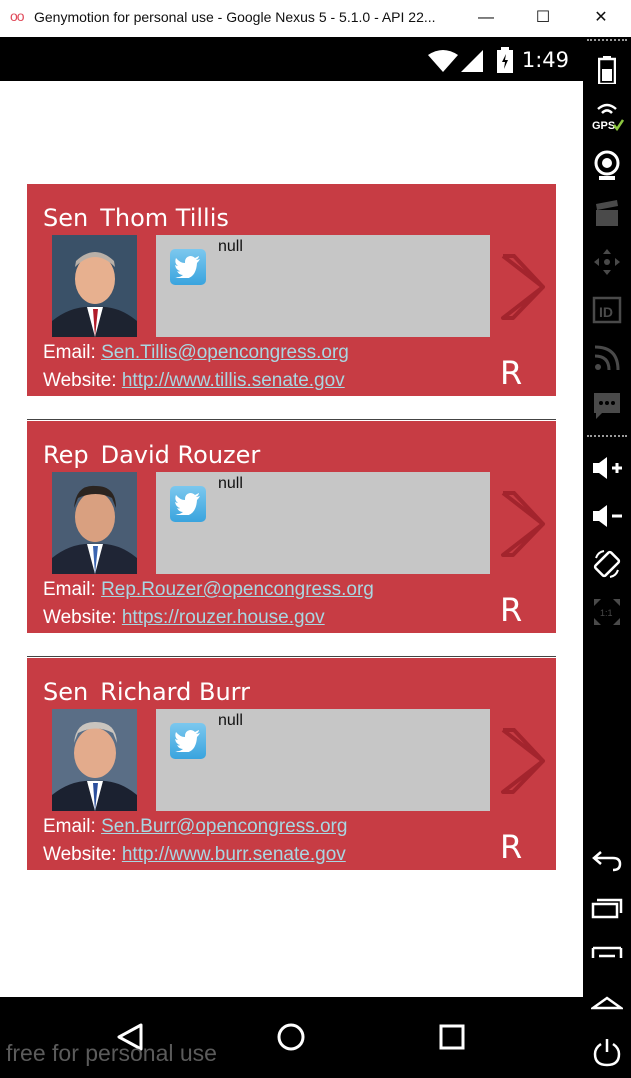  I want to click on rss-icon, so click(607, 358).